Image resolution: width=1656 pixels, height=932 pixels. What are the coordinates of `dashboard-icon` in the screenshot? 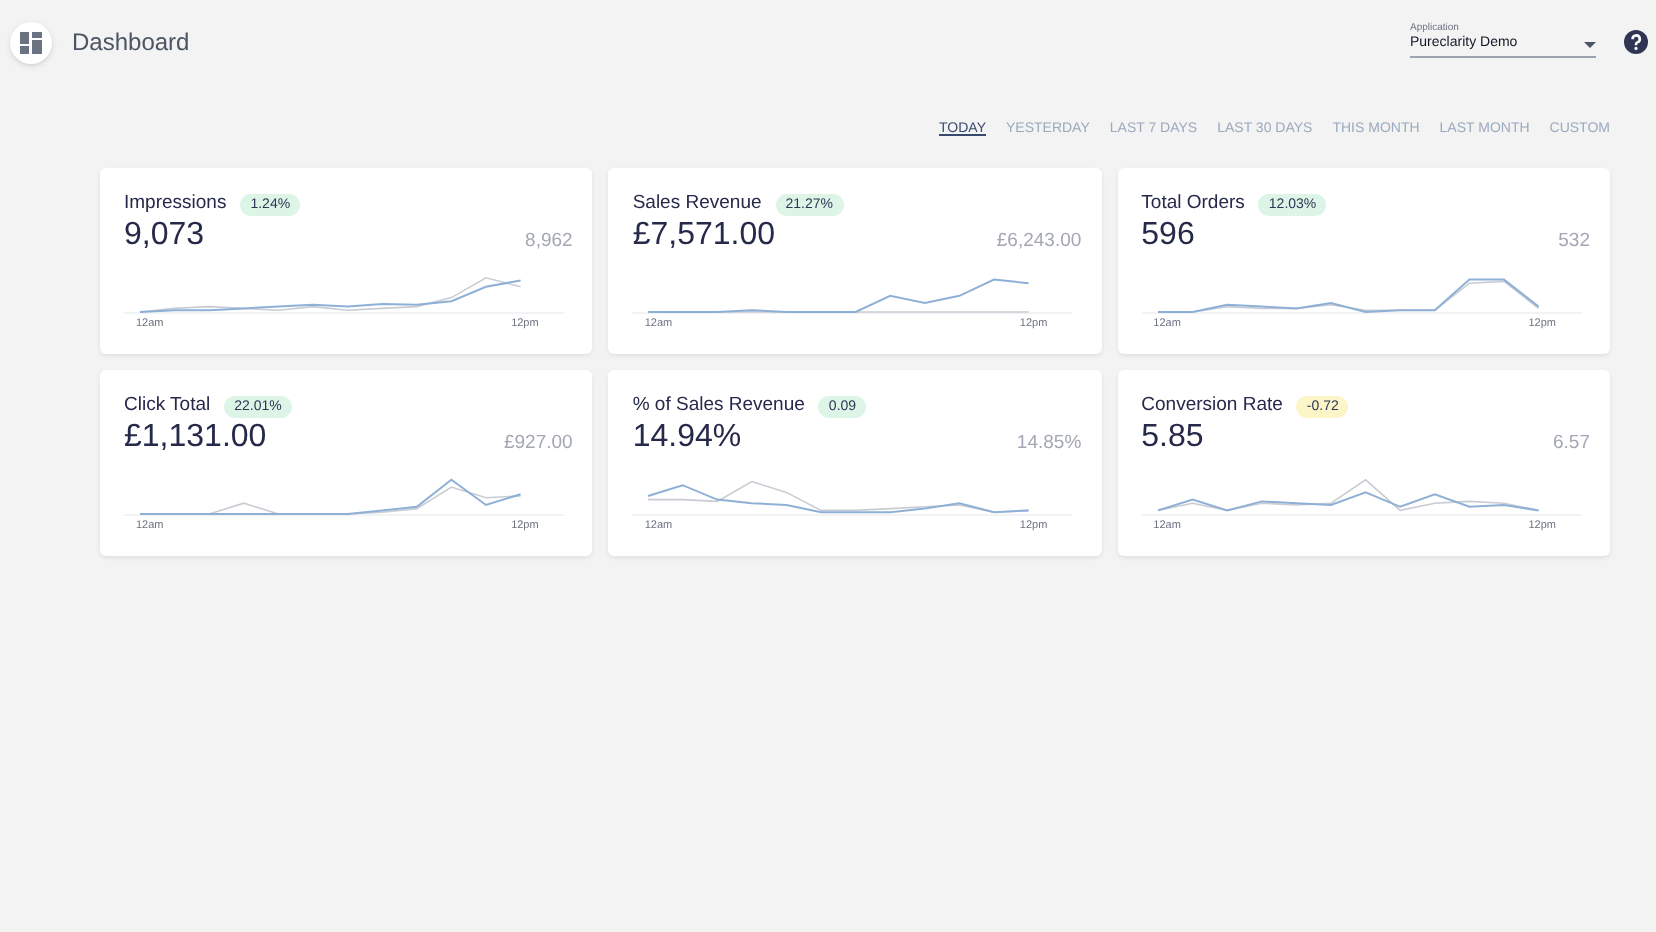 It's located at (31, 42).